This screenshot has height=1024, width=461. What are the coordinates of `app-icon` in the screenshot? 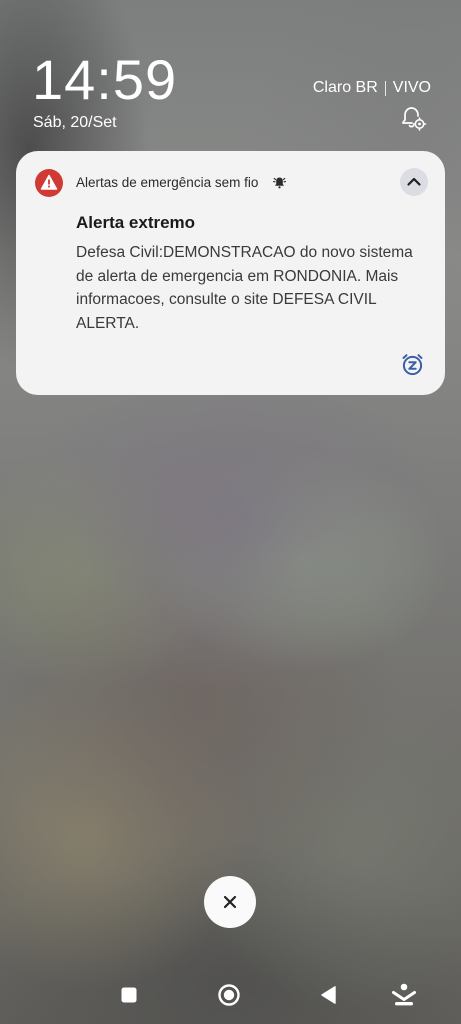 It's located at (49, 183).